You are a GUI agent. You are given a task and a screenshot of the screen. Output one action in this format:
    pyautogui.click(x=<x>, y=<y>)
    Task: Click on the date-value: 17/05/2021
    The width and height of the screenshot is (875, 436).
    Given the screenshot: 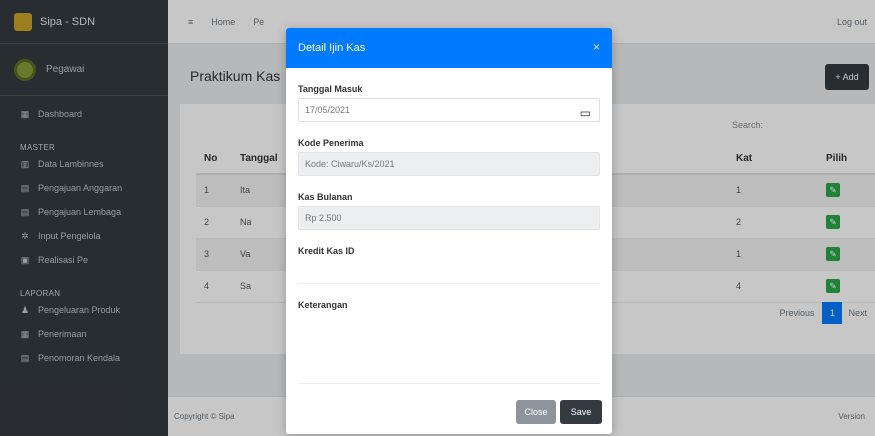 What is the action you would take?
    pyautogui.click(x=328, y=110)
    